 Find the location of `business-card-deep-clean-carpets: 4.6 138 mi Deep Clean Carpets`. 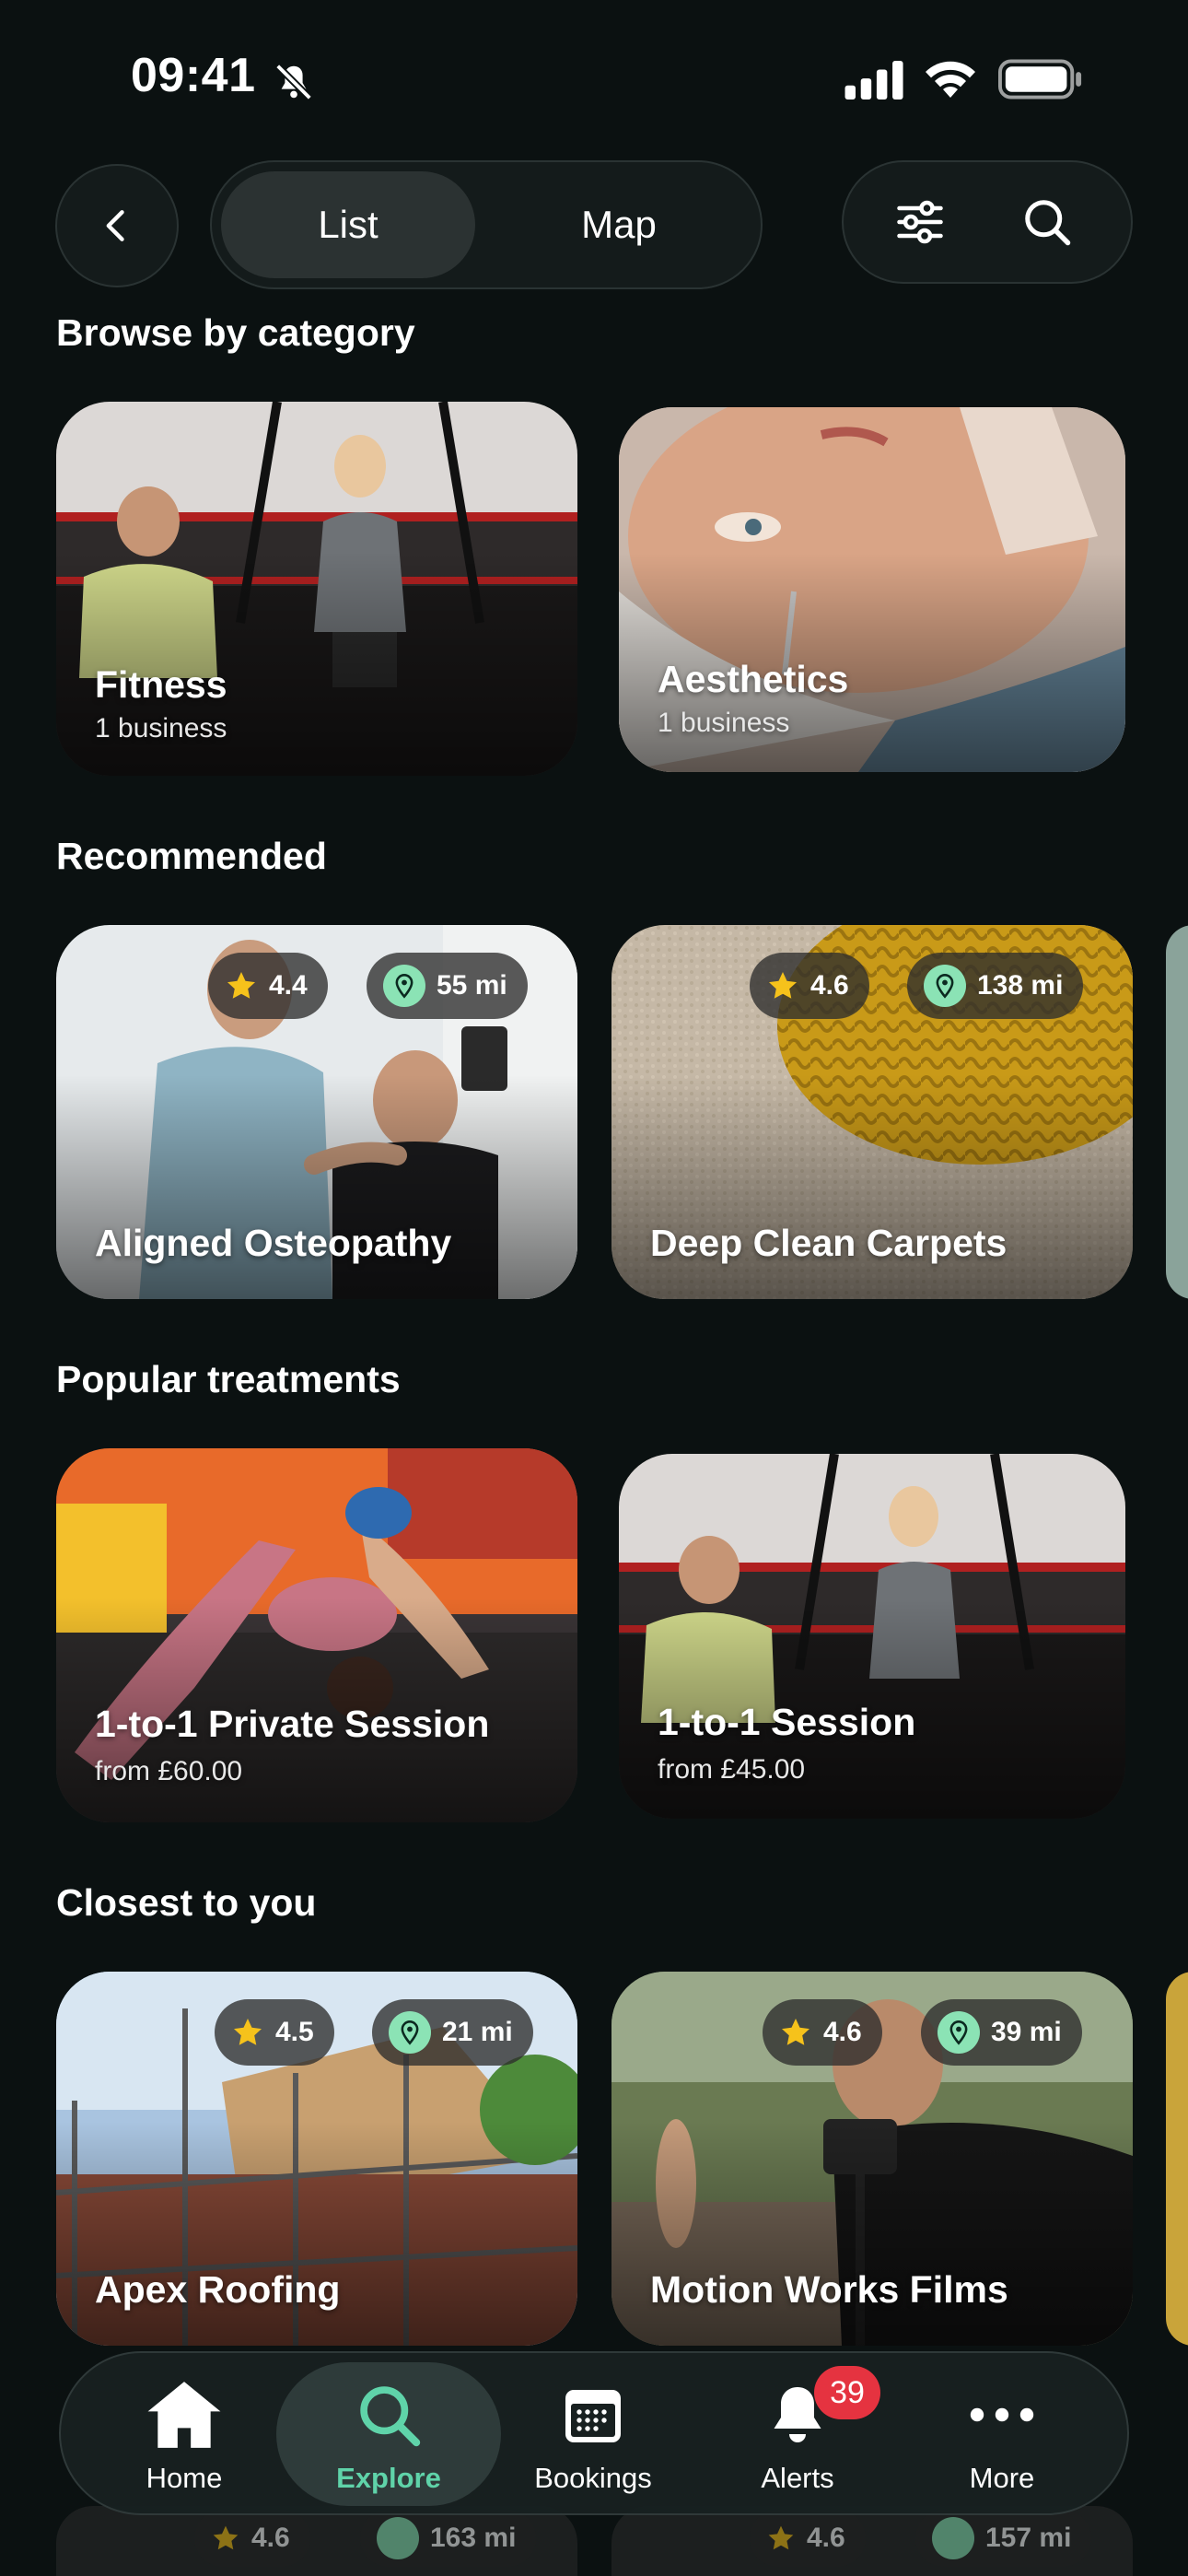

business-card-deep-clean-carpets: 4.6 138 mi Deep Clean Carpets is located at coordinates (872, 1112).